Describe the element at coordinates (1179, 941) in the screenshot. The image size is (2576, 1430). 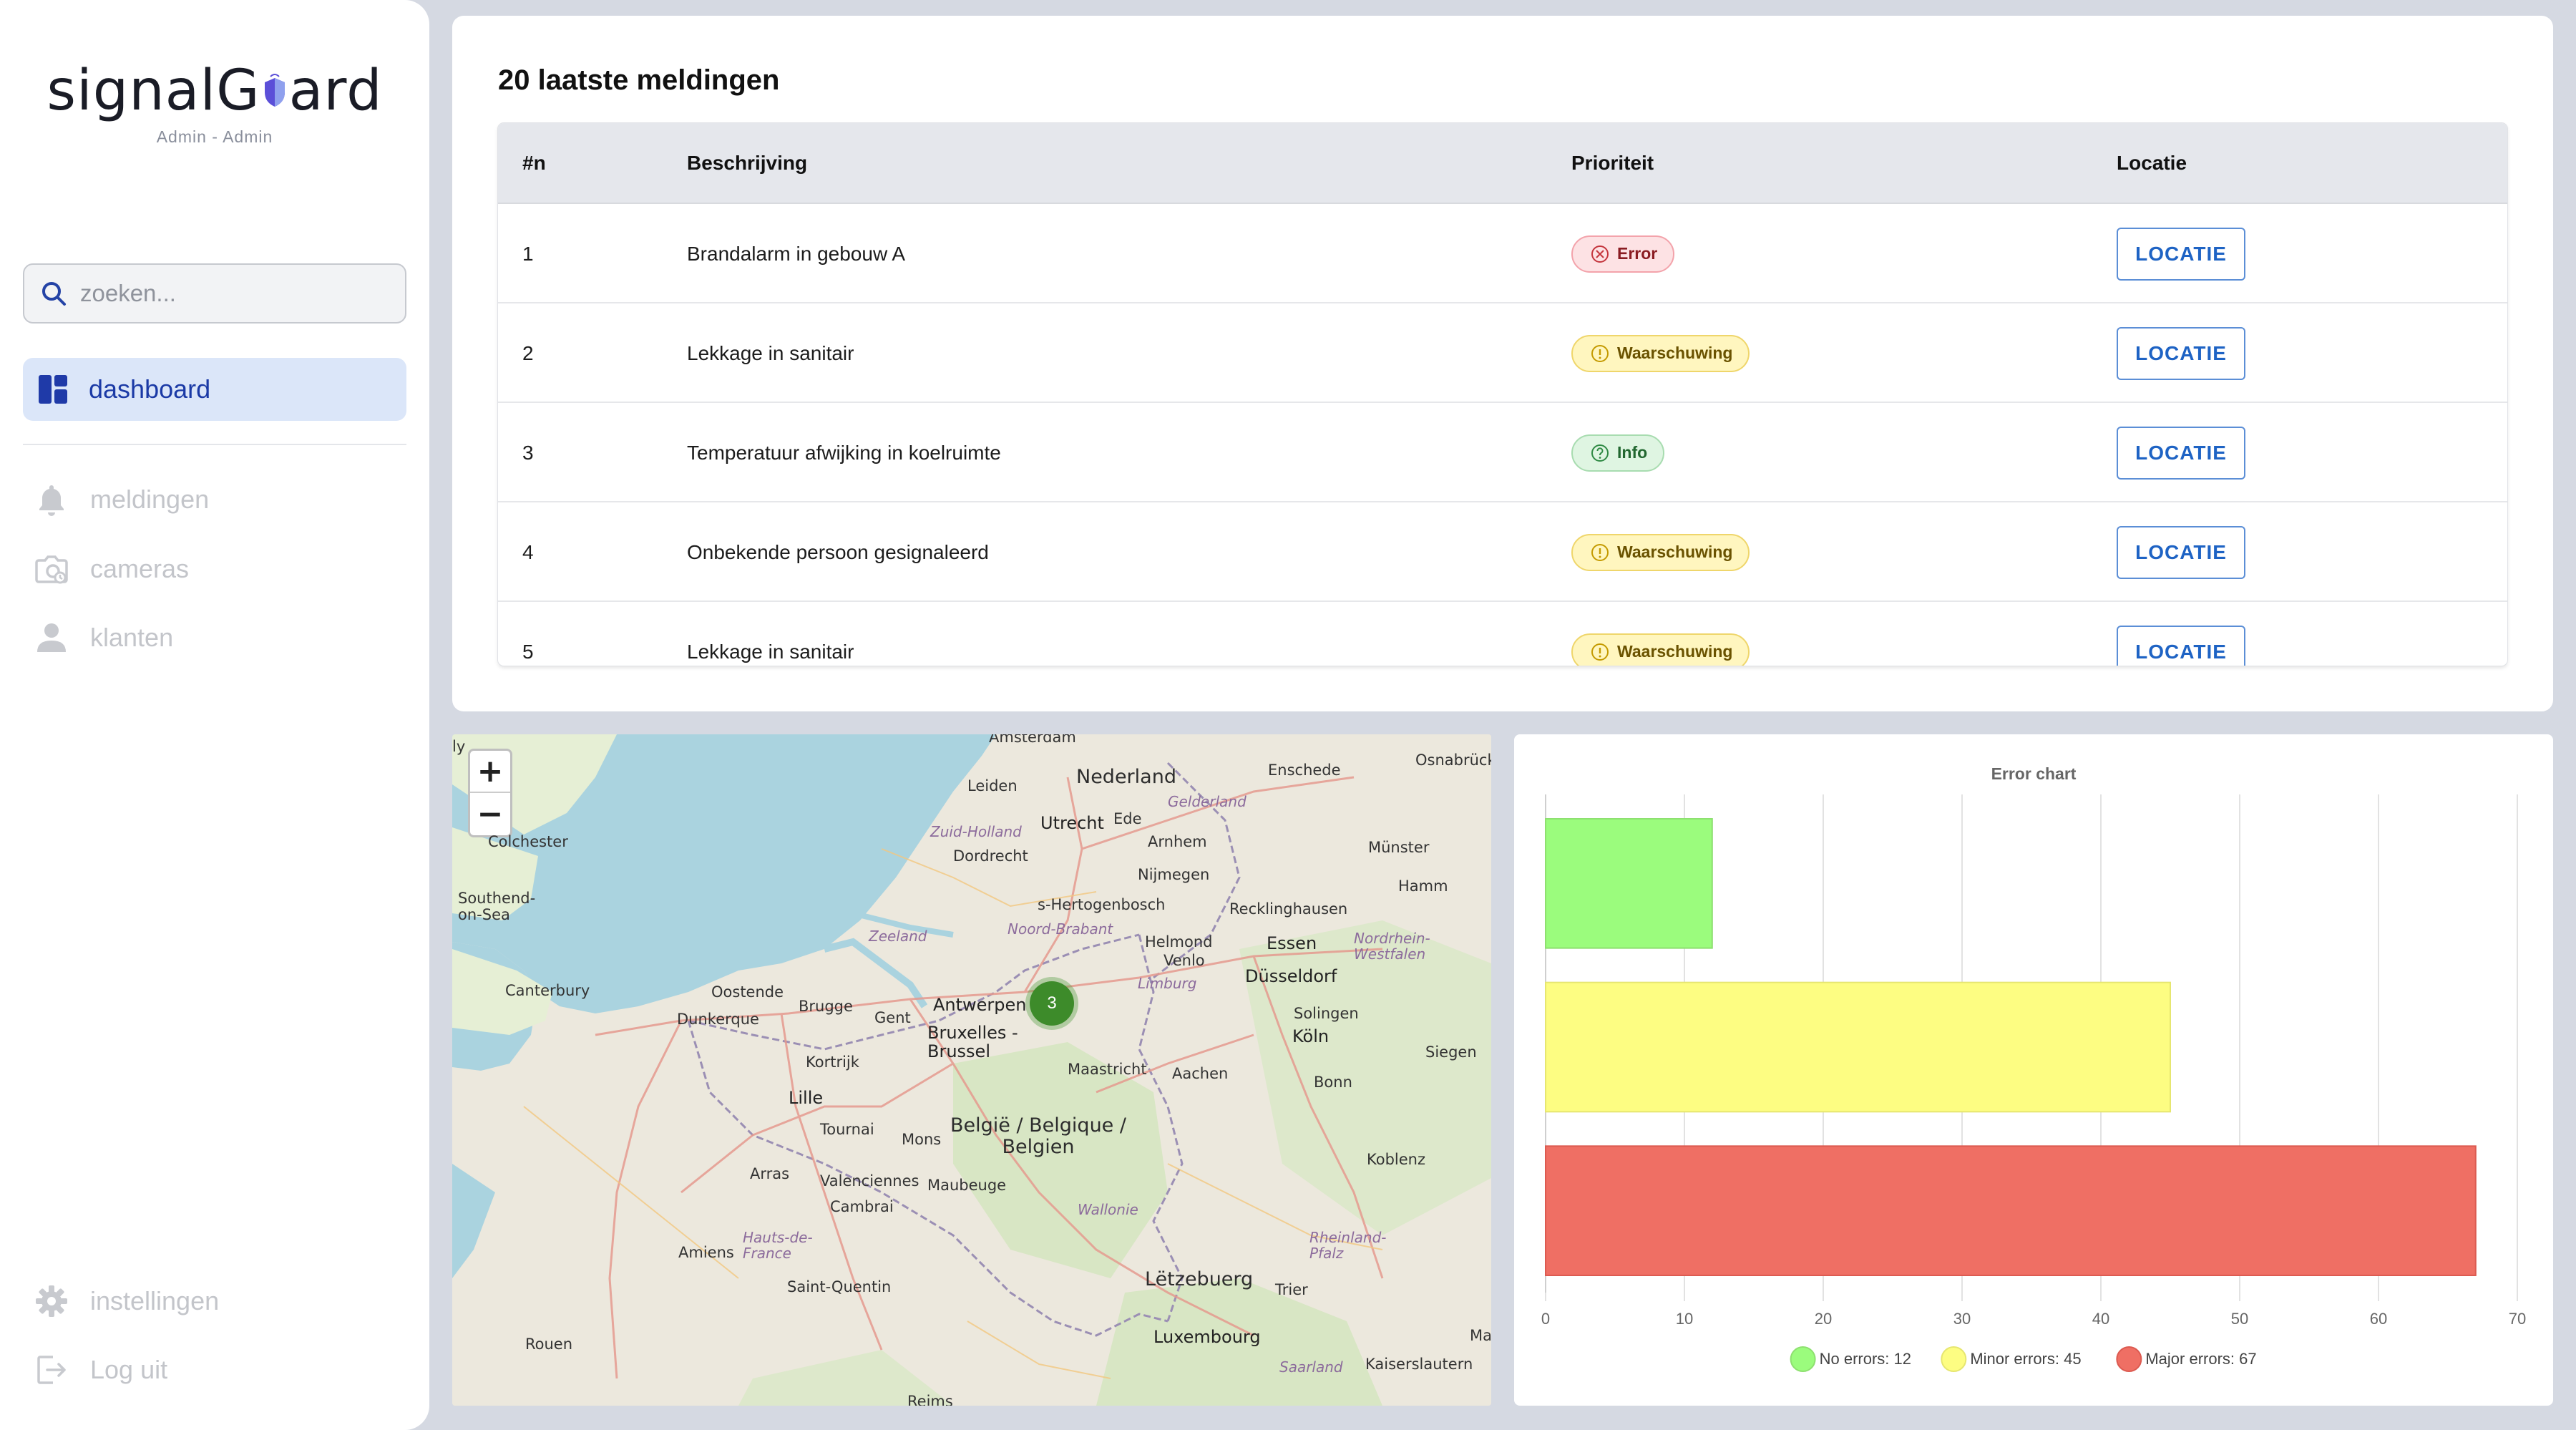
I see `map-label: Helmond` at that location.